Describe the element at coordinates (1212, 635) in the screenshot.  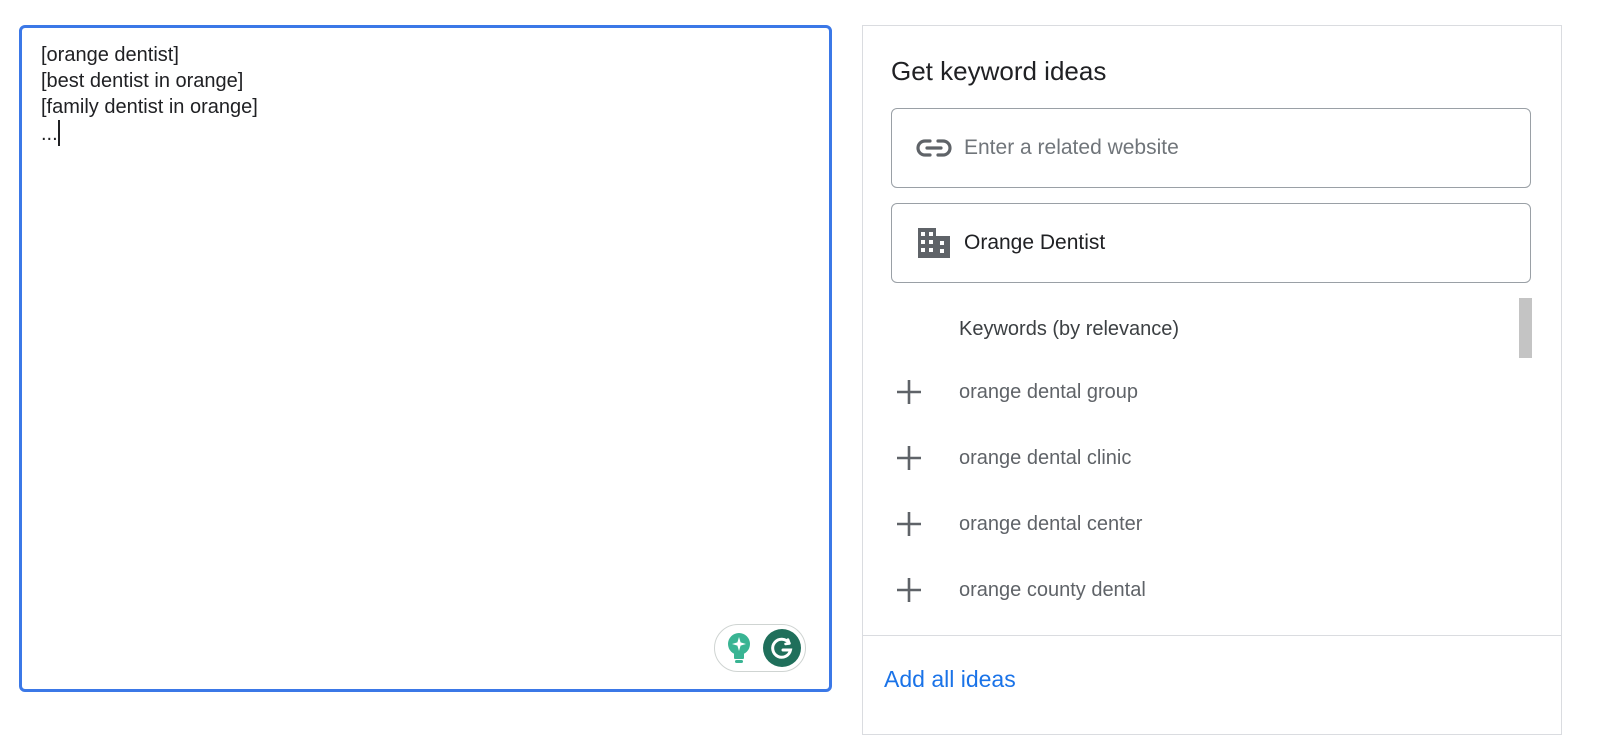
I see `panel-divider` at that location.